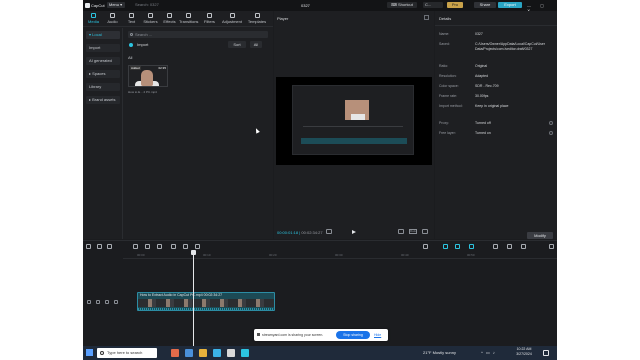  Describe the element at coordinates (103, 48) in the screenshot. I see `sidebar-item-import: Import` at that location.